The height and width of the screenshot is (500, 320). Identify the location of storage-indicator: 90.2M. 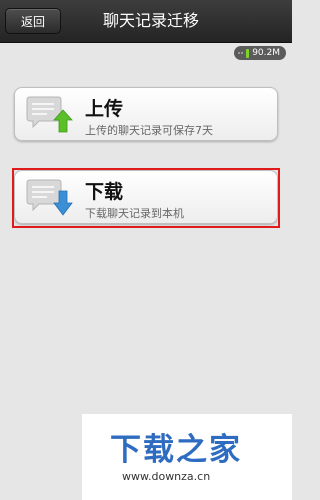
(260, 53).